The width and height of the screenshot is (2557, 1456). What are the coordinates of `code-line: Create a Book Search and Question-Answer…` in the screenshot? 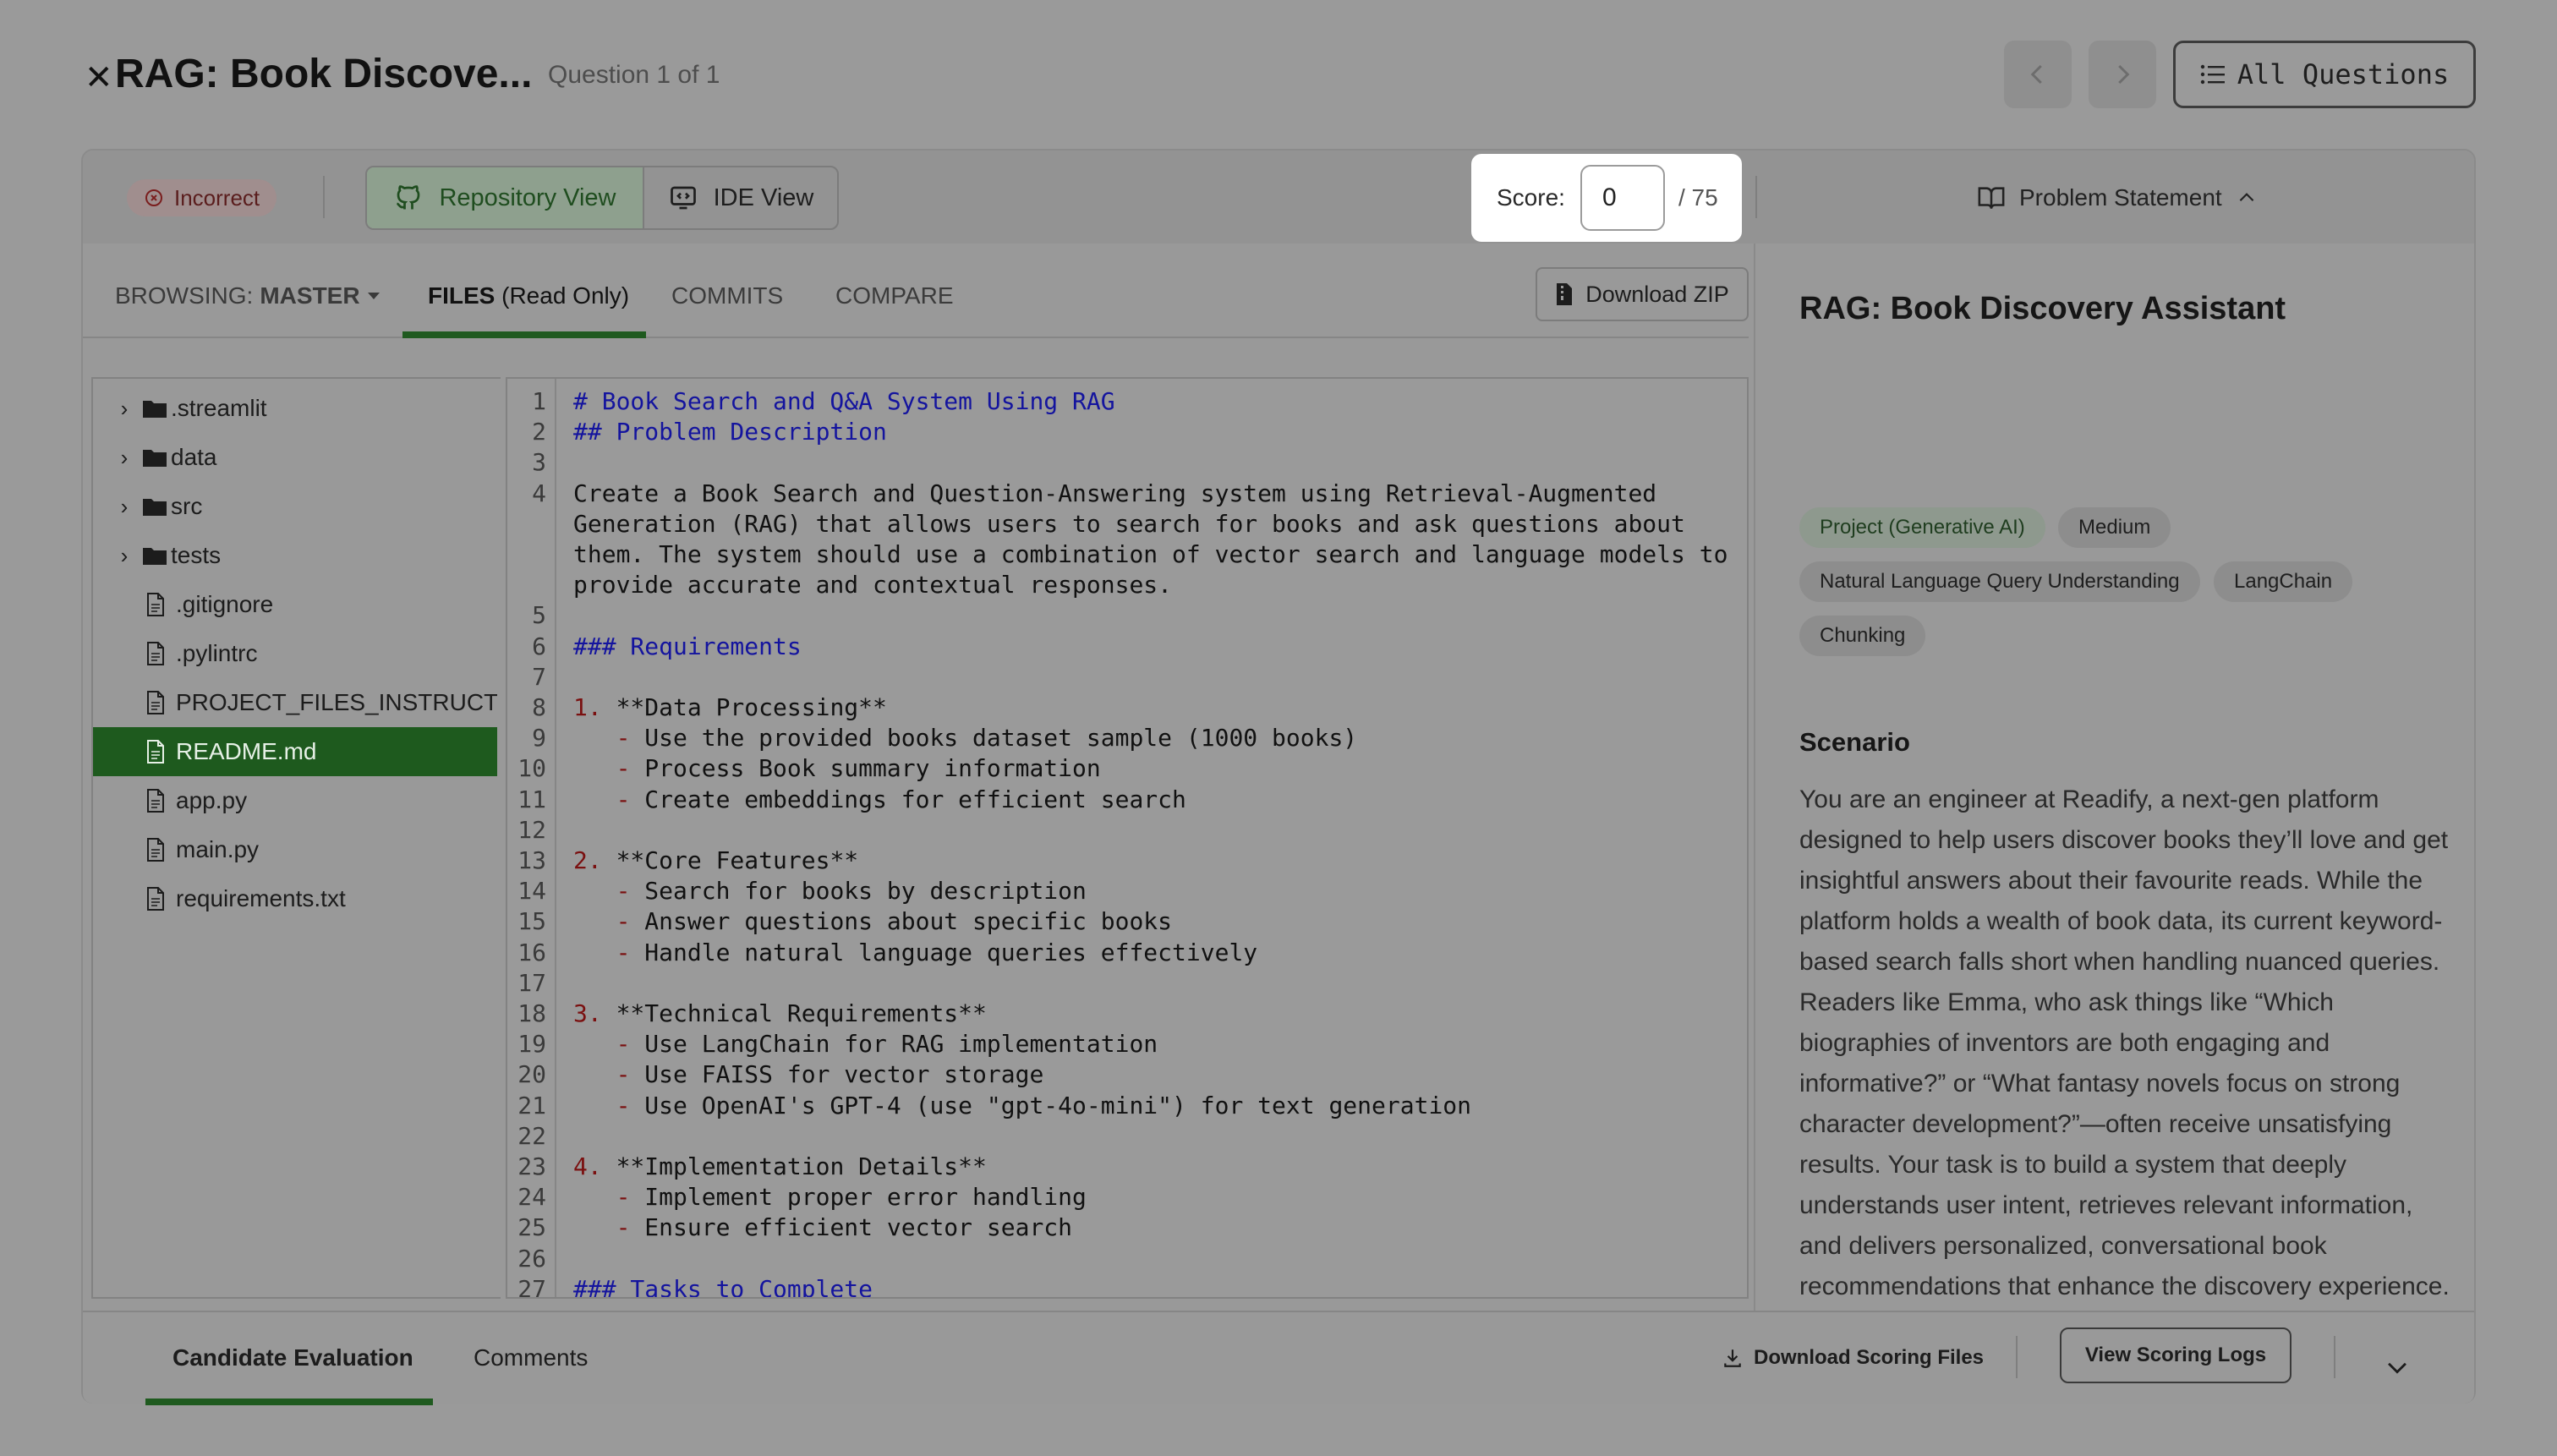 It's located at (1115, 493).